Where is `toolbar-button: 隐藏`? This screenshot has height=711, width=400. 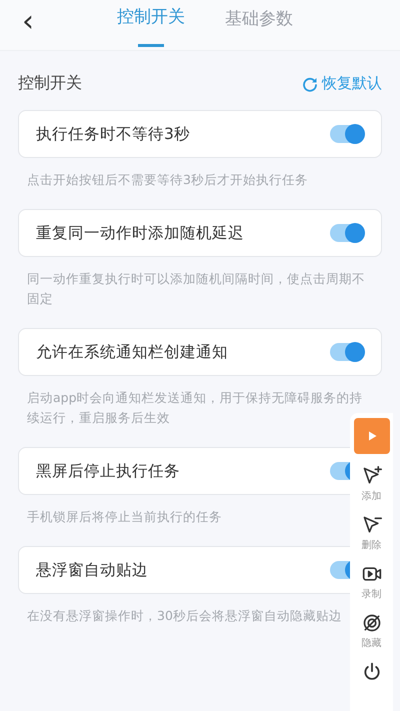
toolbar-button: 隐藏 is located at coordinates (372, 631).